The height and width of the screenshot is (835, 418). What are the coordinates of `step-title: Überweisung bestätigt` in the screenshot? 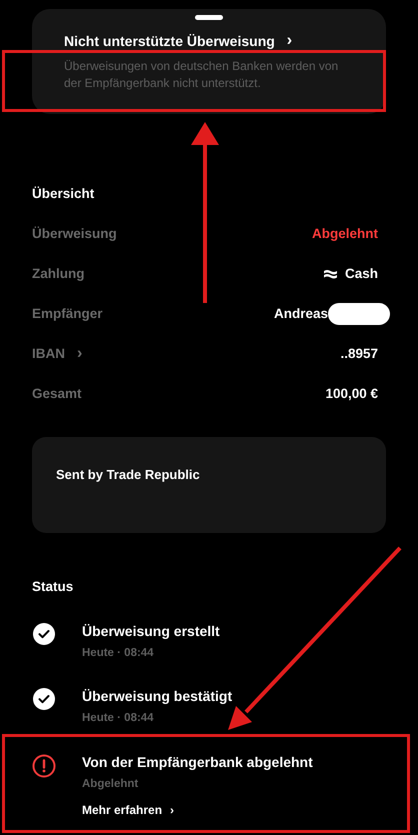 It's located at (157, 696).